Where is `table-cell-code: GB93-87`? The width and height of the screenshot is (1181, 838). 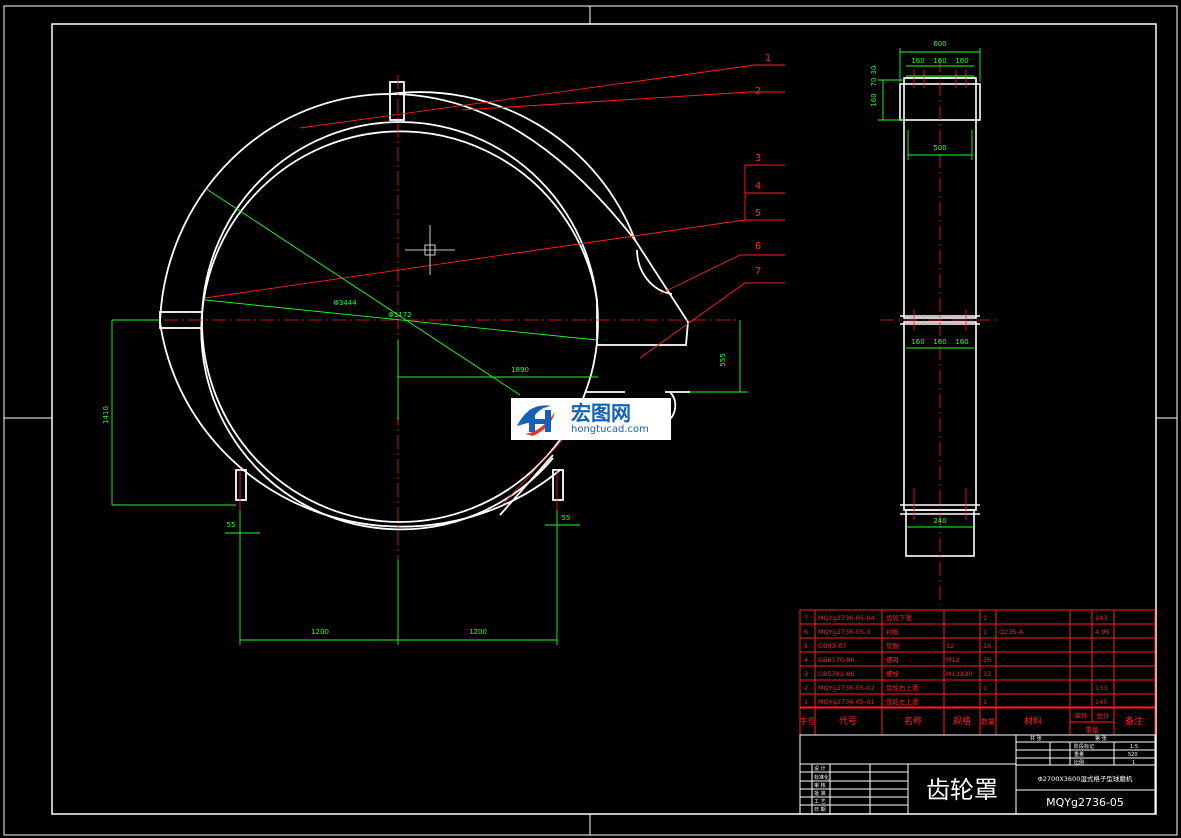 table-cell-code: GB93-87 is located at coordinates (832, 646).